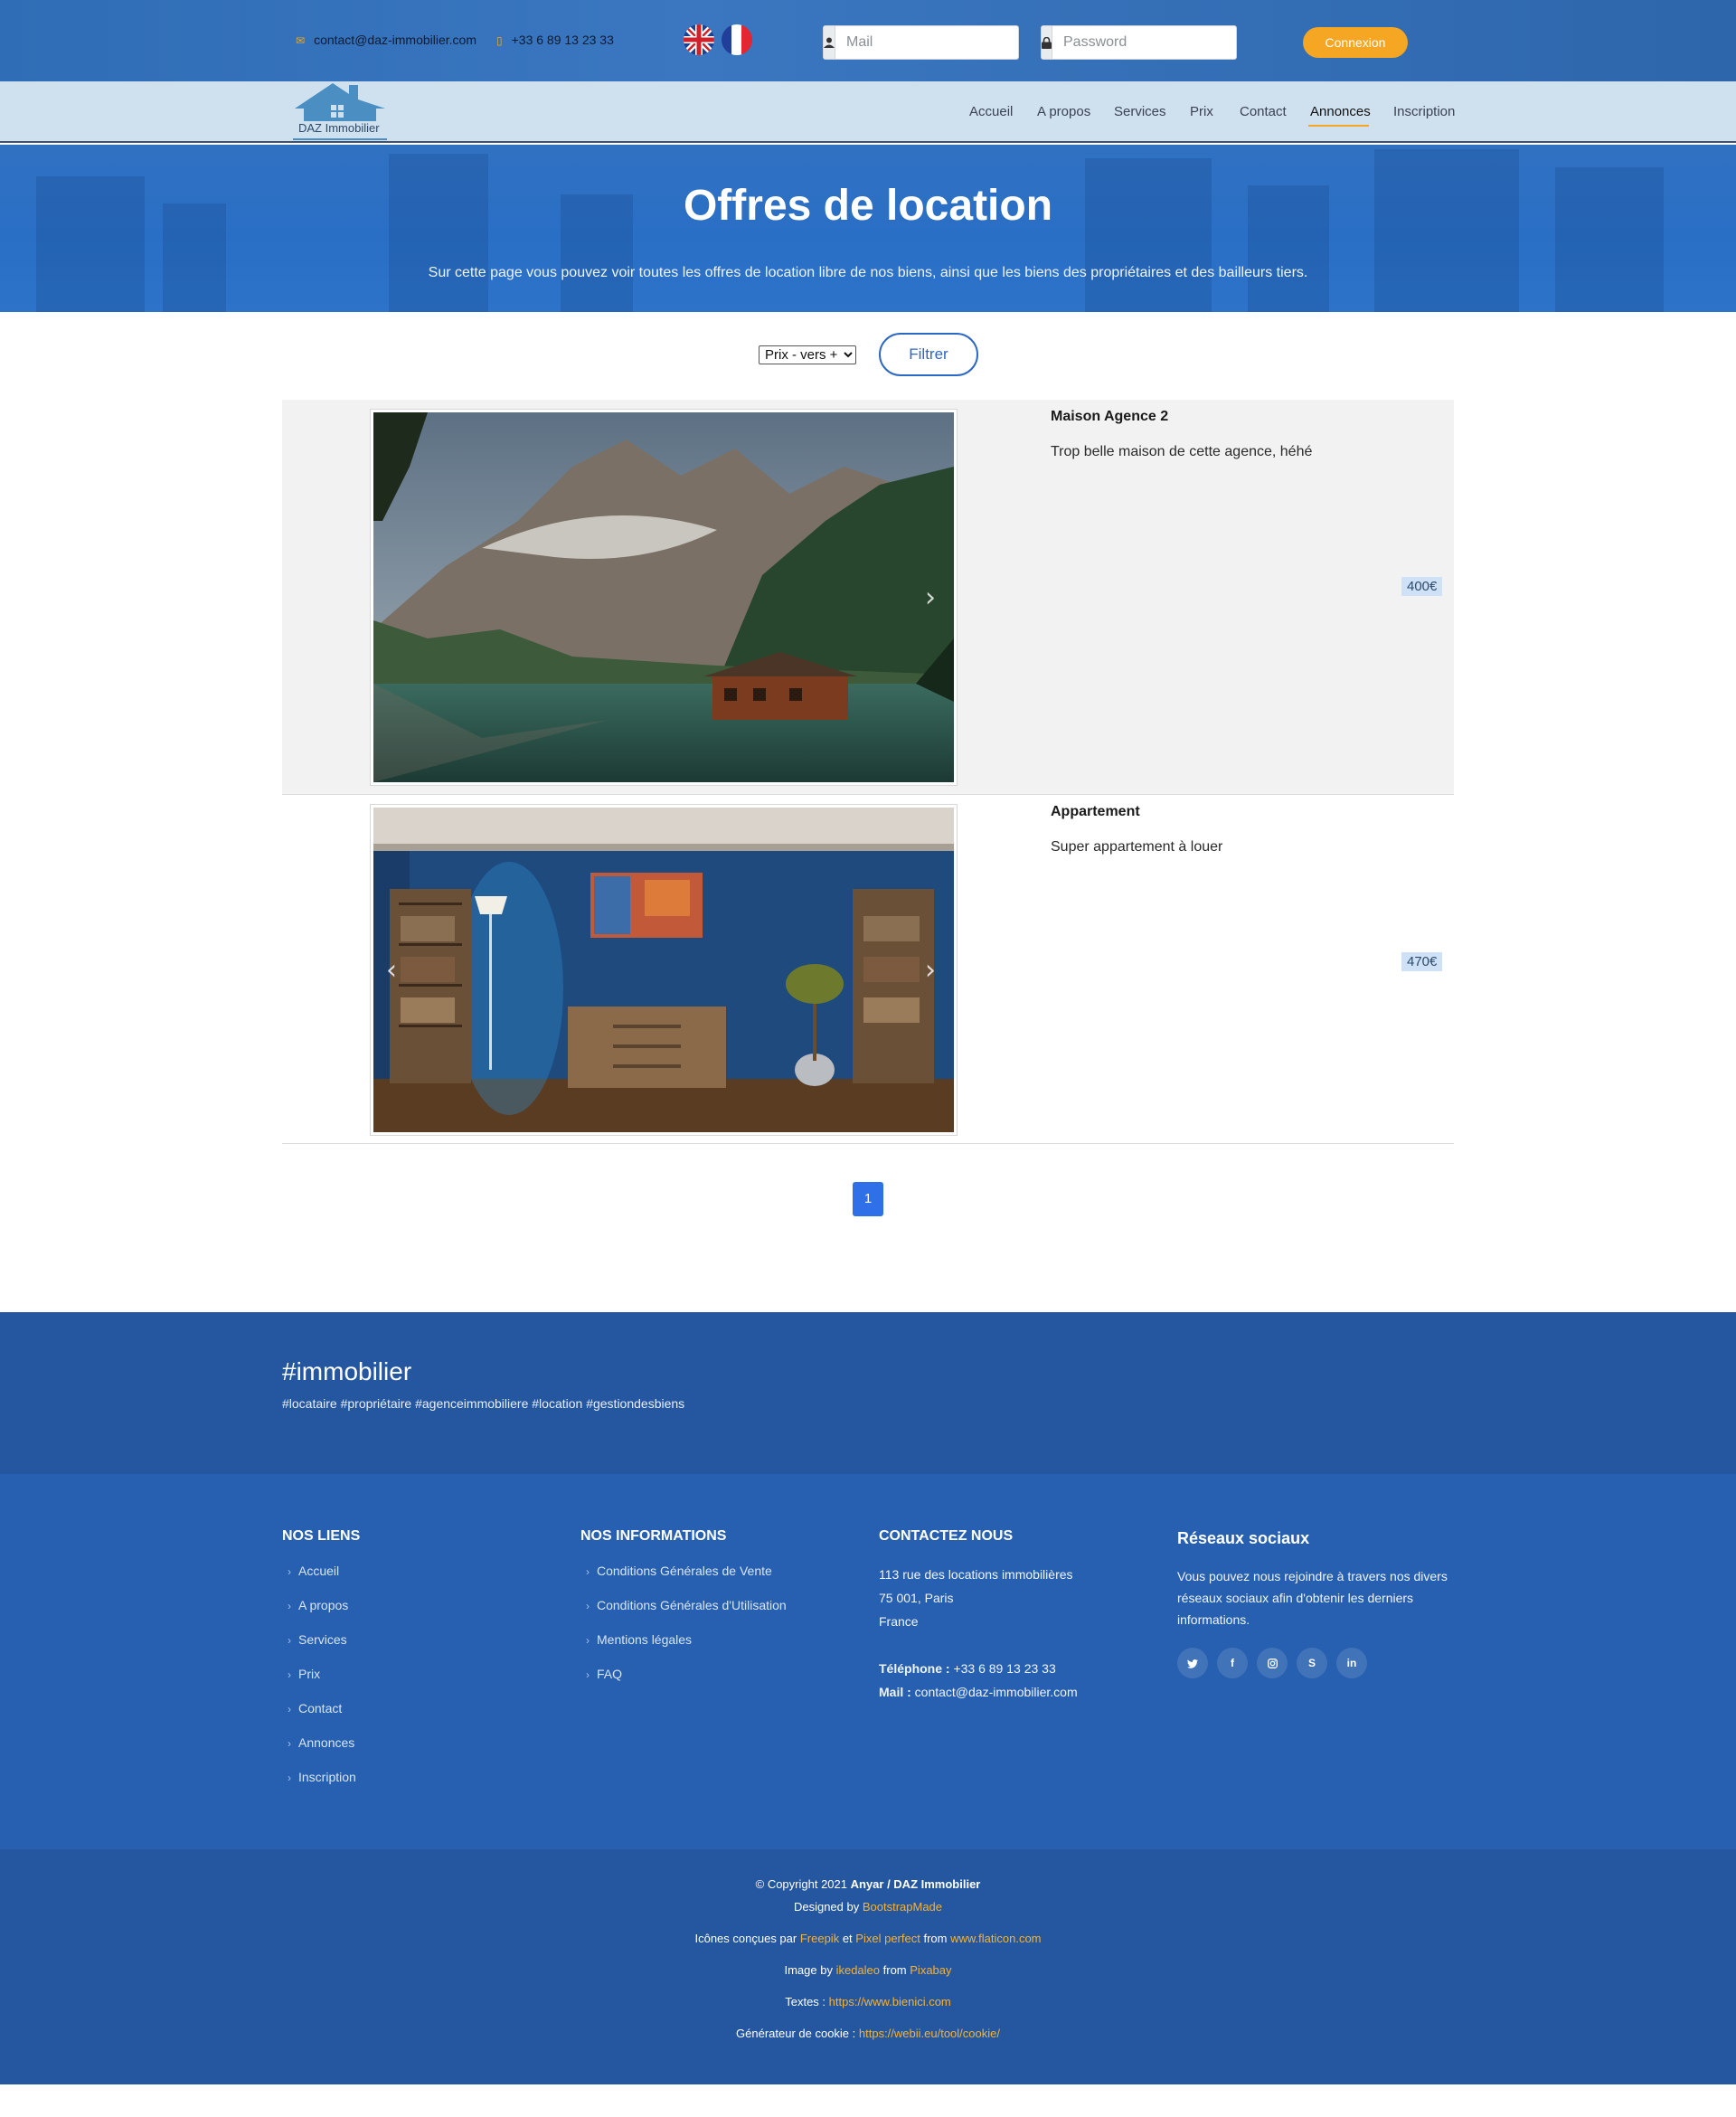  What do you see at coordinates (1140, 111) in the screenshot?
I see `nav-services: Services` at bounding box center [1140, 111].